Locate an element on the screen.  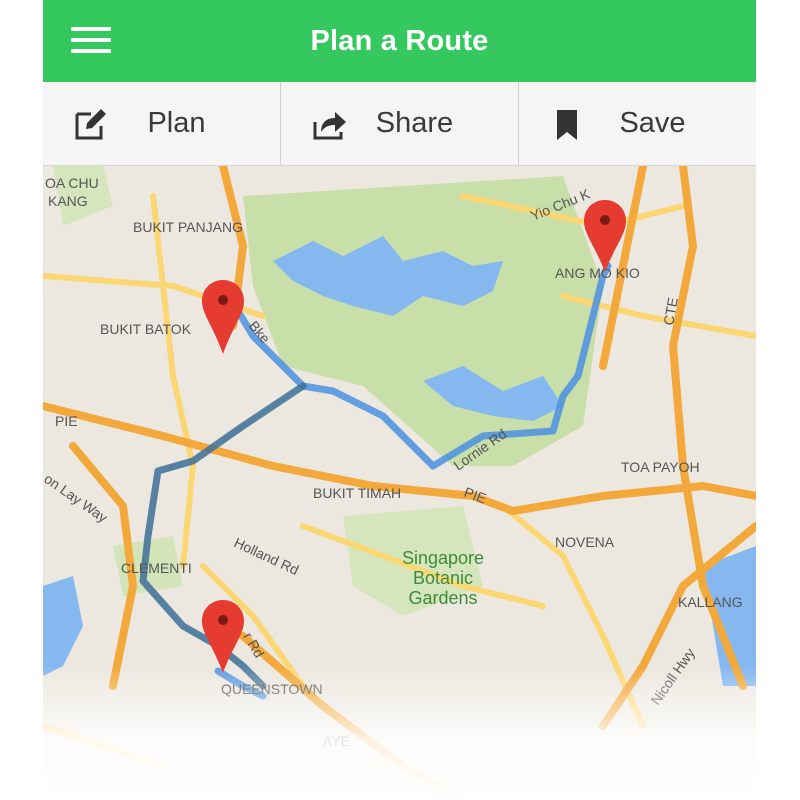
map-label-choa-chu-kang-2: KANG is located at coordinates (68, 201).